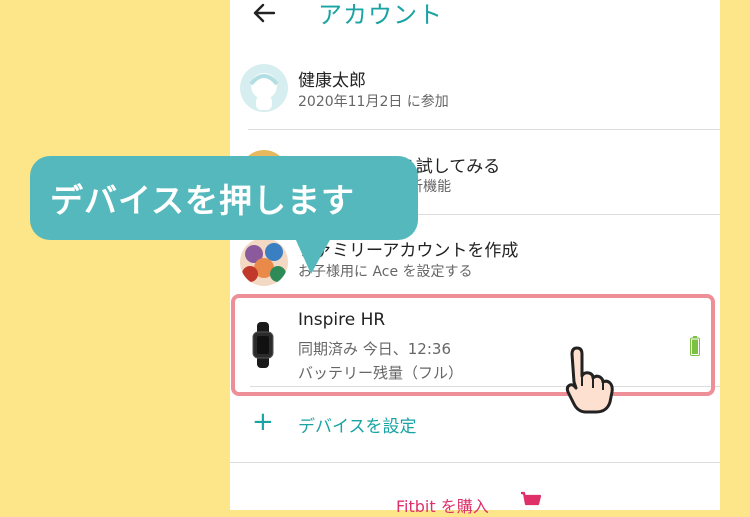  I want to click on pointing-hand-icon, so click(589, 380).